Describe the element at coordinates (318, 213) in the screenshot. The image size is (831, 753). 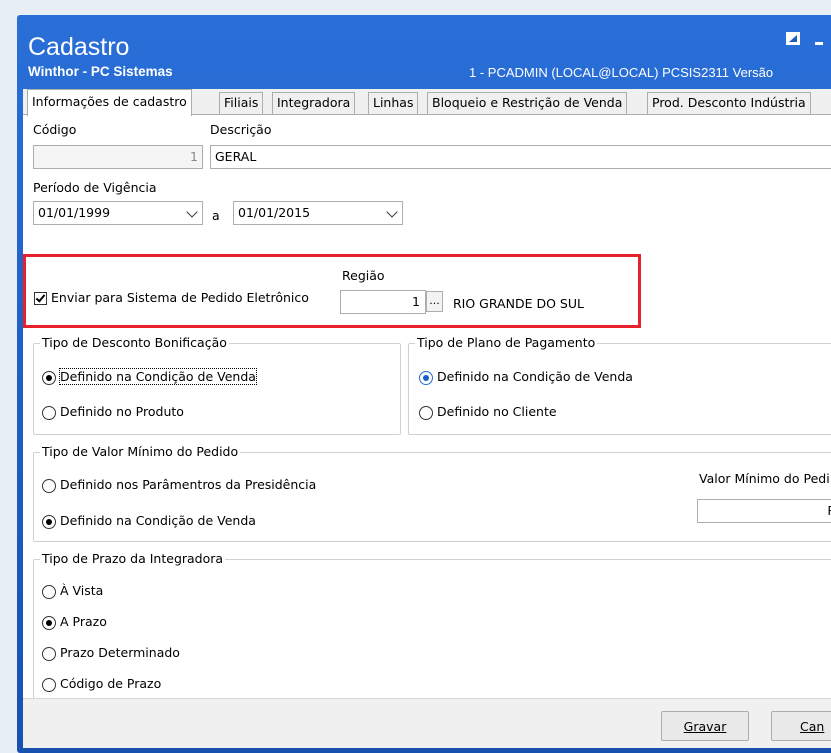
I see `data-fim-picker: 01/01/2015` at that location.